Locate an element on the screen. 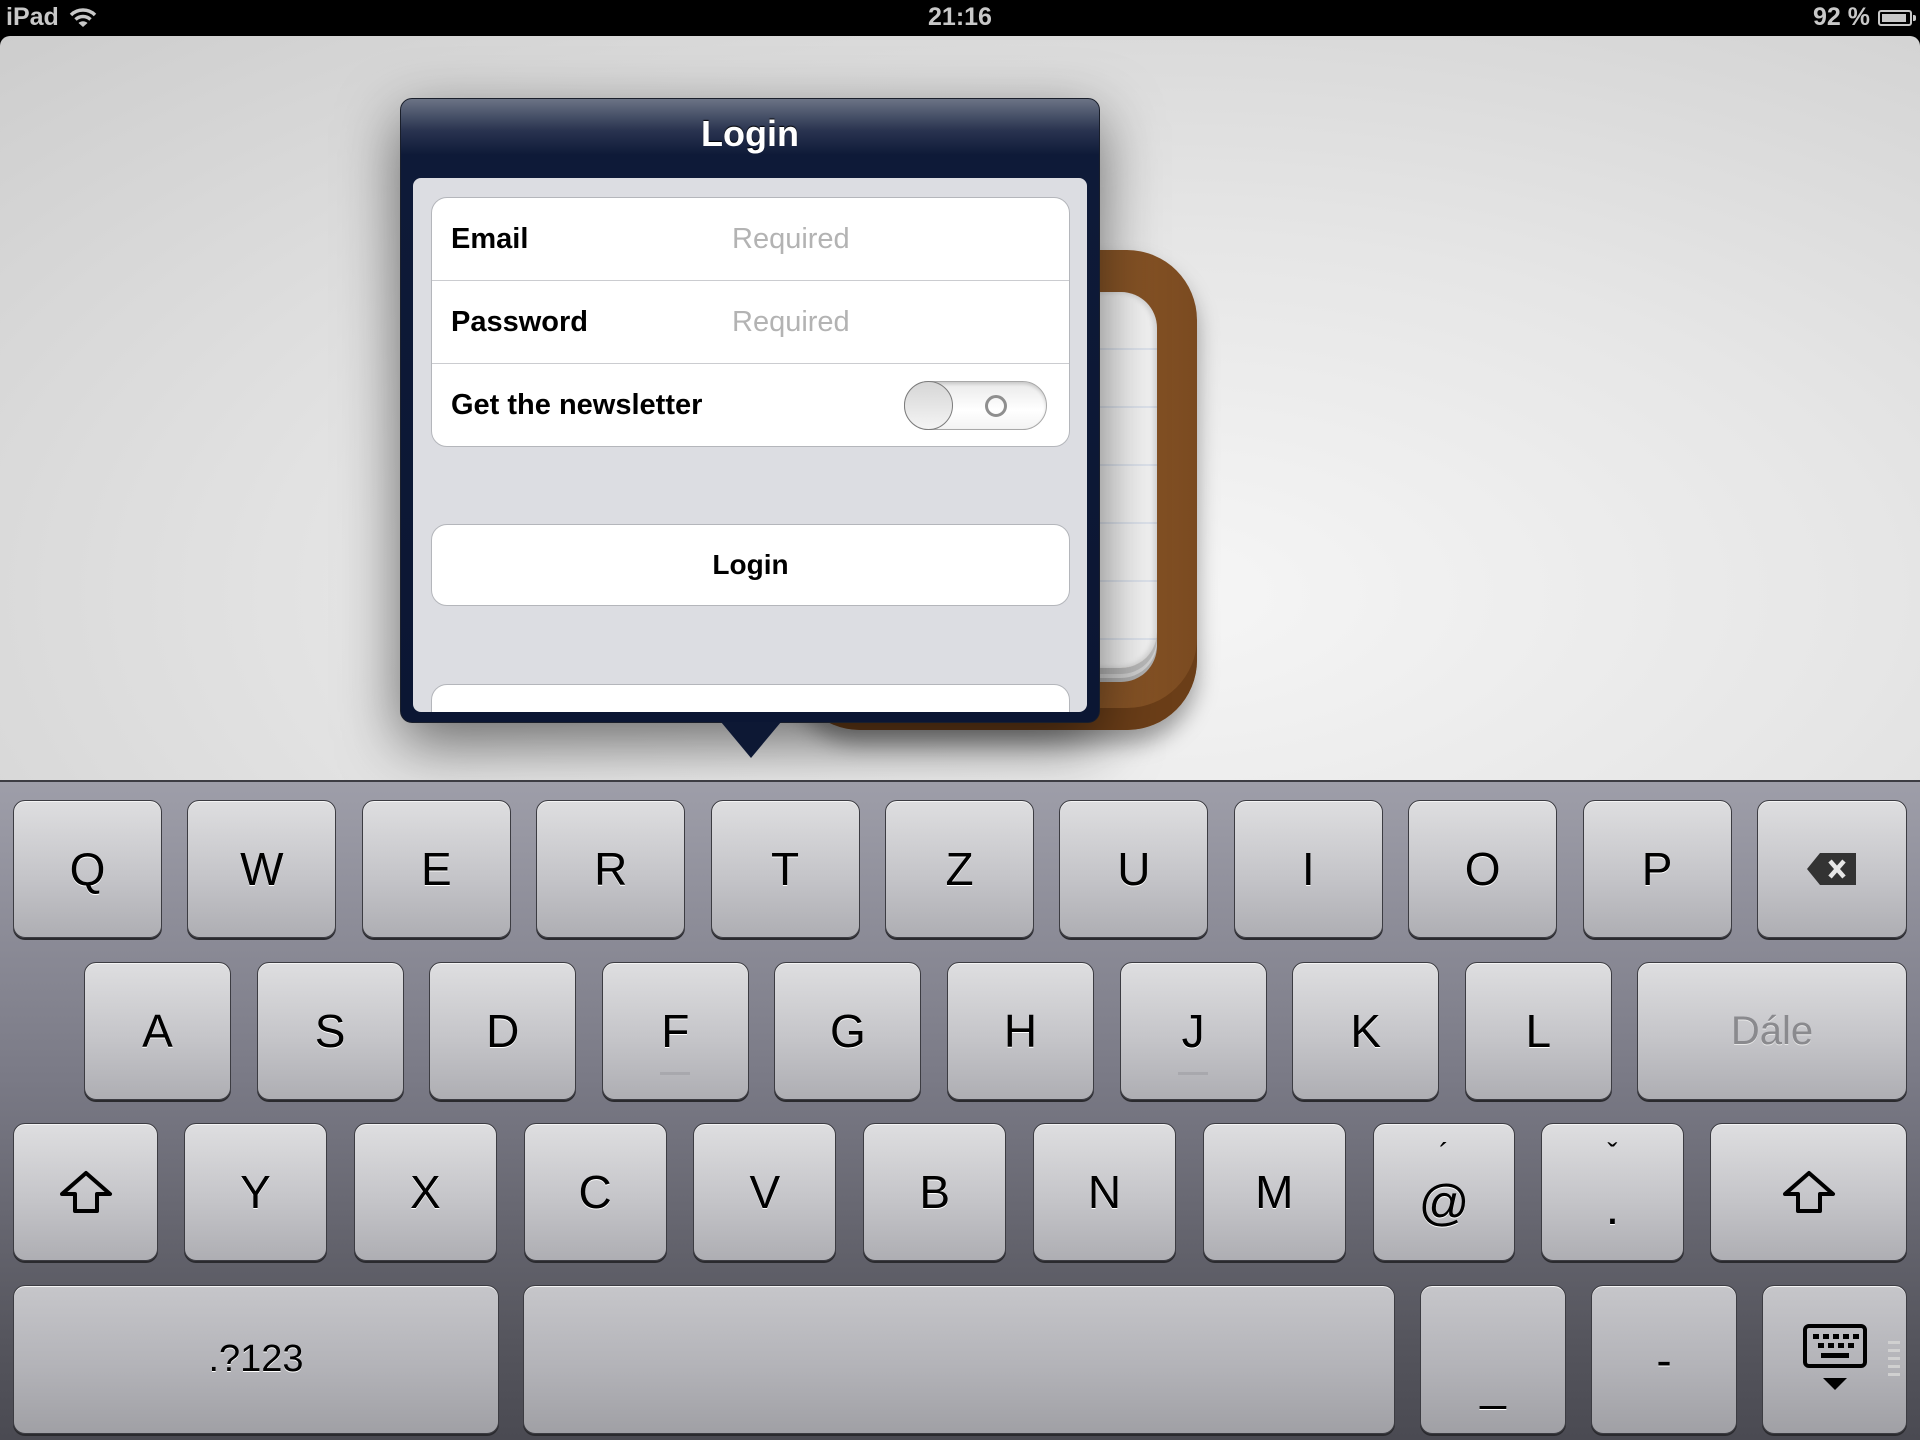 The image size is (1920, 1440). key-f: F is located at coordinates (675, 1031).